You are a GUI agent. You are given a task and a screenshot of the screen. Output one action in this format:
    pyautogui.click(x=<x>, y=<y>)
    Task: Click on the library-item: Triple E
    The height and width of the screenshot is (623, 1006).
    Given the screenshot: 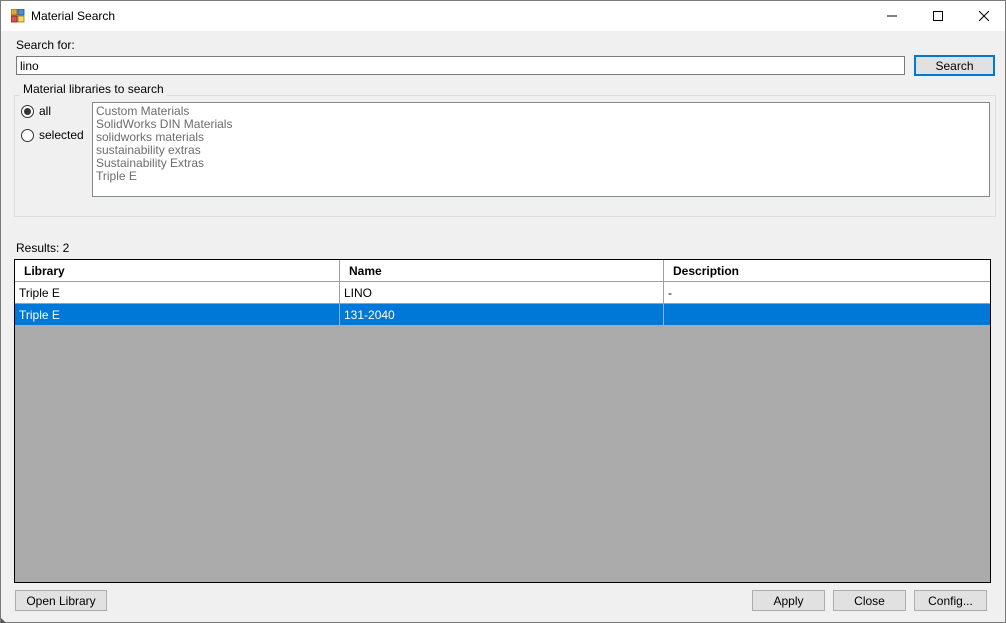 What is the action you would take?
    pyautogui.click(x=541, y=176)
    